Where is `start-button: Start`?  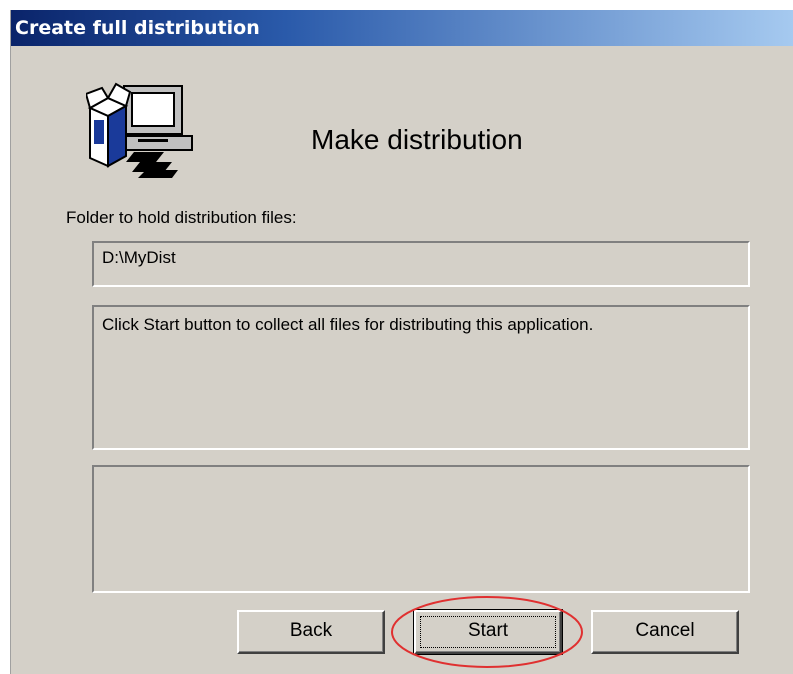
start-button: Start is located at coordinates (488, 632).